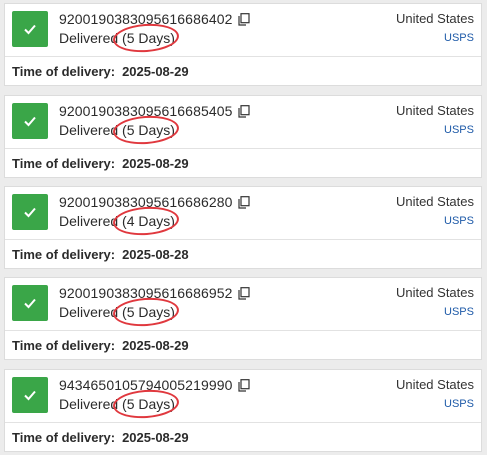 The height and width of the screenshot is (455, 487). What do you see at coordinates (146, 111) in the screenshot?
I see `tracking-number-text: 9200190383095616685405` at bounding box center [146, 111].